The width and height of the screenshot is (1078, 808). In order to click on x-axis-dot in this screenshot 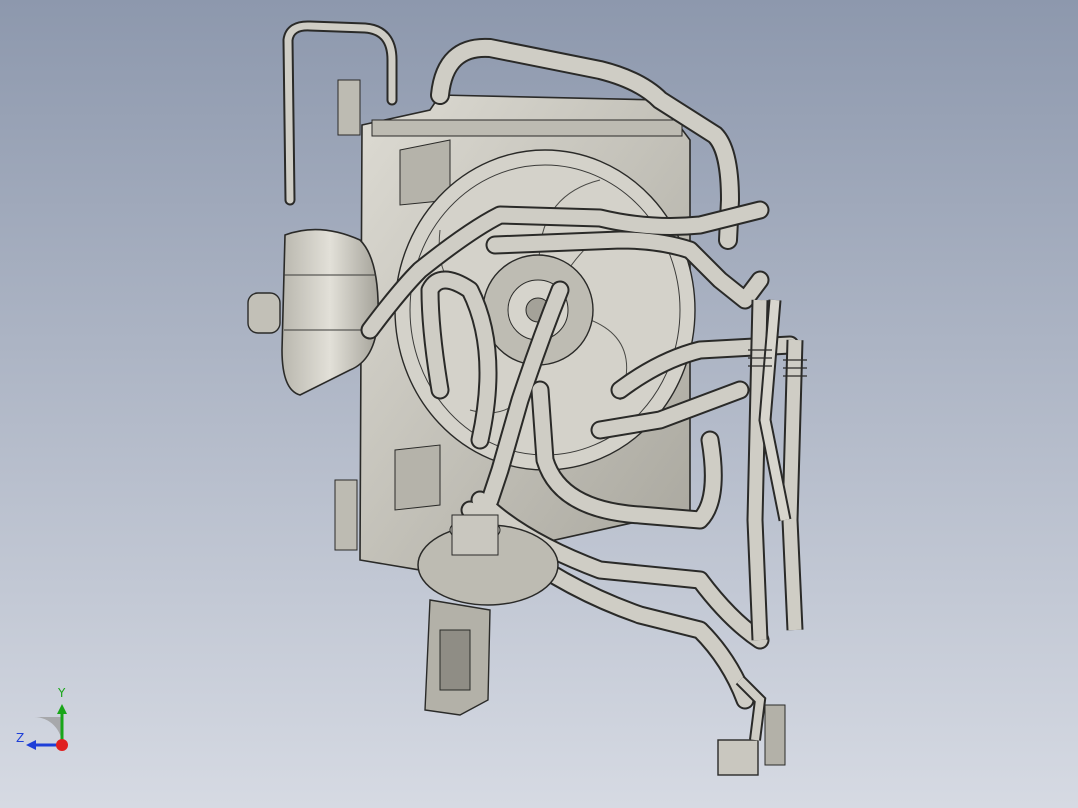, I will do `click(62, 745)`.